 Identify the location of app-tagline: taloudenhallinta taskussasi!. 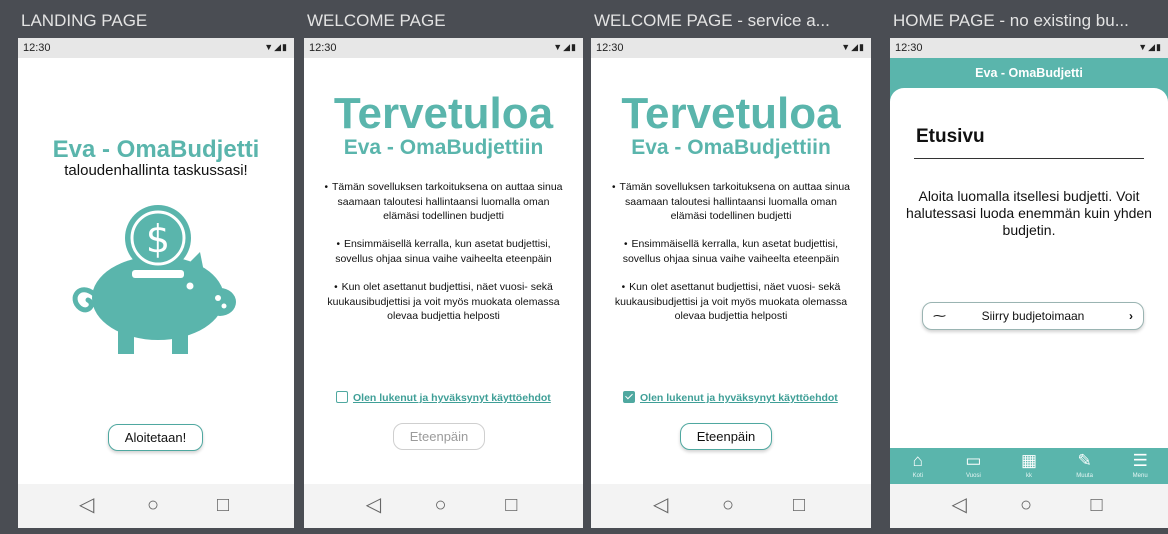
(156, 170).